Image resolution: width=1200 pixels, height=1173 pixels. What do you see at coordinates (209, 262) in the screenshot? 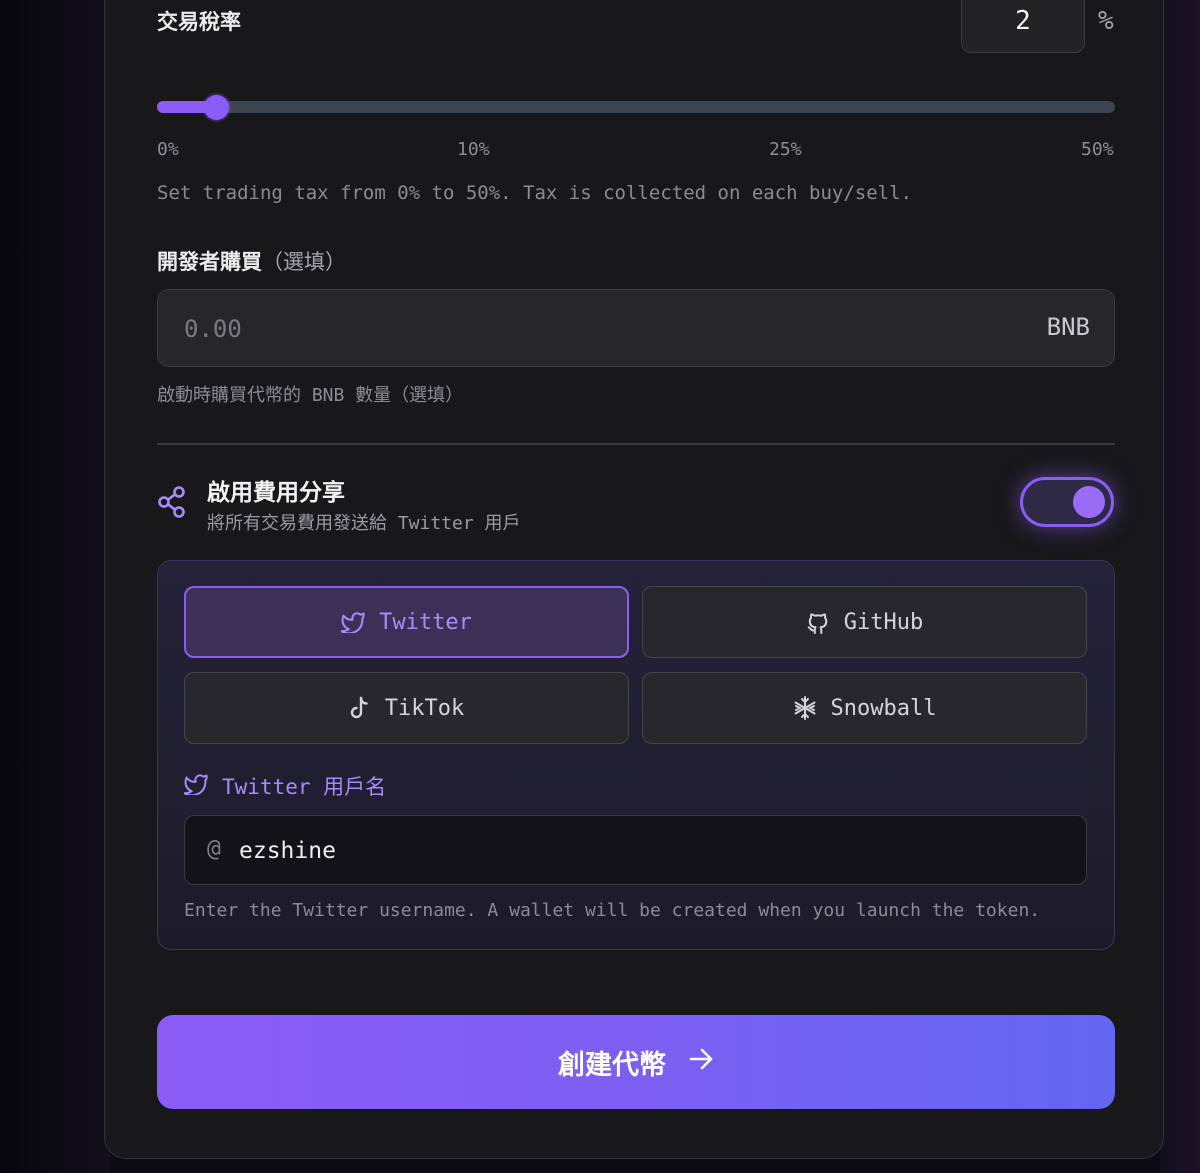
I see `dev-buy-label-text: 開發者購買` at bounding box center [209, 262].